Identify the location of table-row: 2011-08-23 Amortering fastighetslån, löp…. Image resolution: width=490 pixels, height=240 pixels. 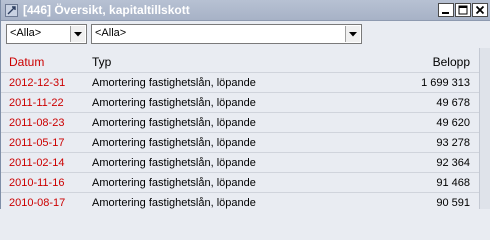
(240, 122).